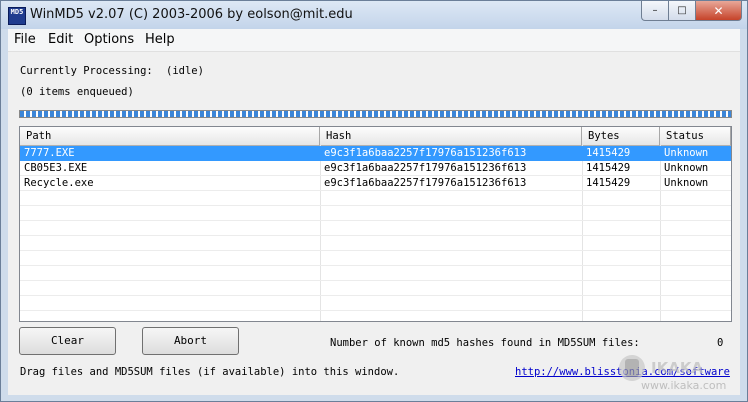 The width and height of the screenshot is (748, 402). Describe the element at coordinates (59, 183) in the screenshot. I see `path-cell: Recycle.exe` at that location.